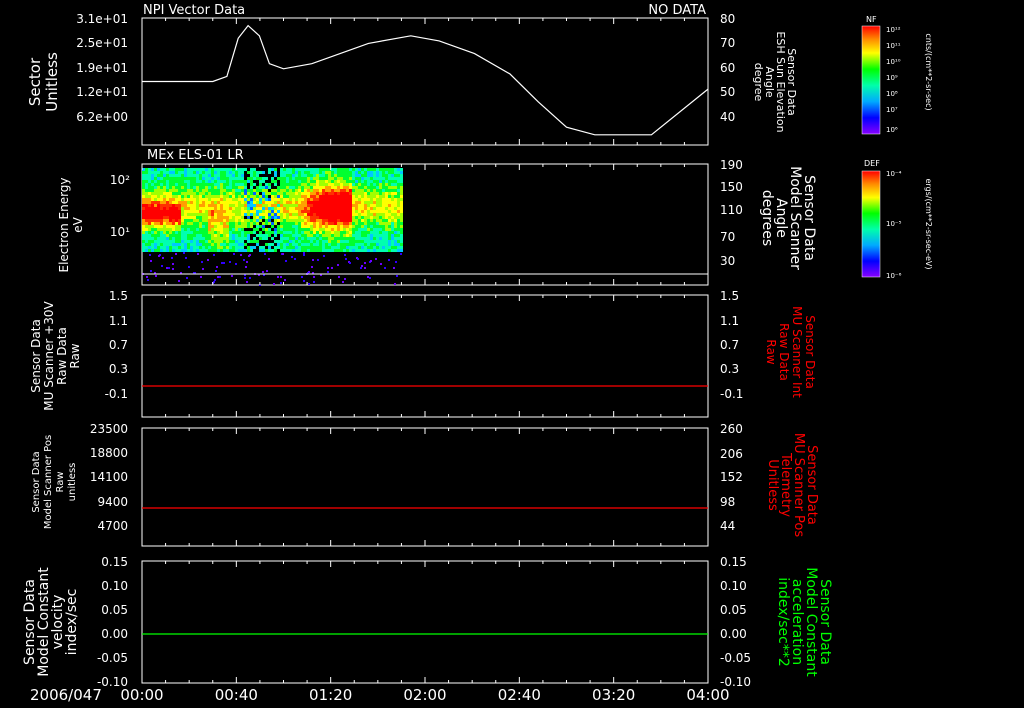  Describe the element at coordinates (78, 224) in the screenshot. I see `svg-text: eV` at that location.